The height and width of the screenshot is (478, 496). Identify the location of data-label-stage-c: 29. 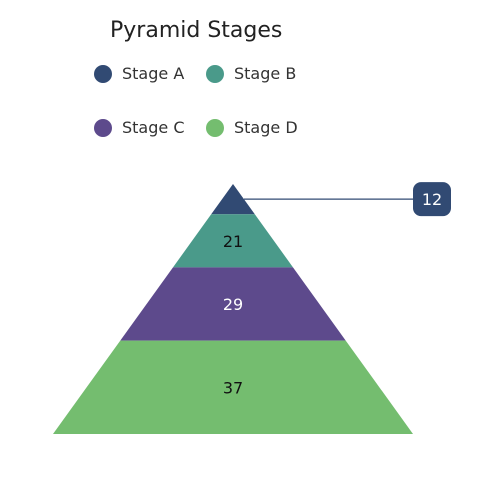
(233, 304).